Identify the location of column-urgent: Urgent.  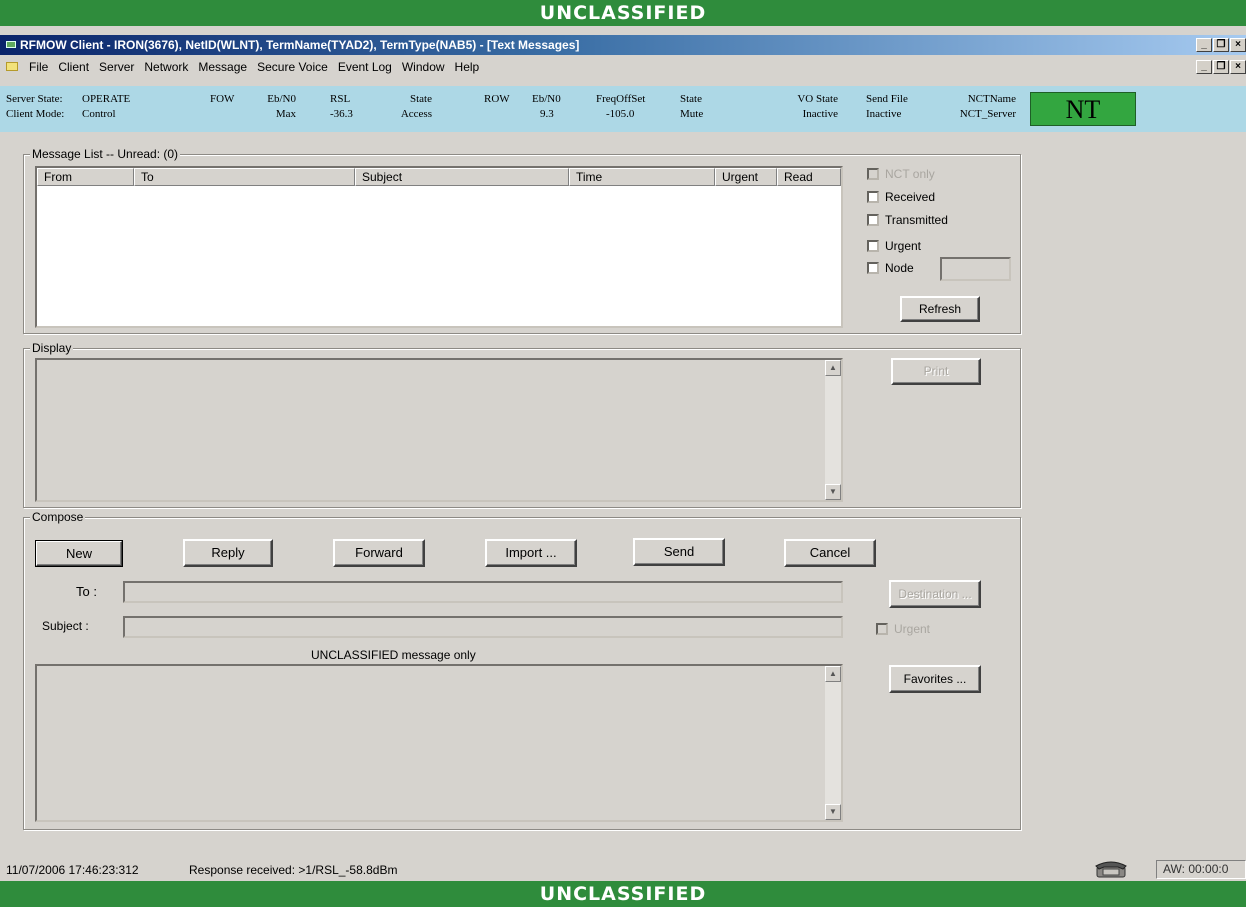
(746, 177).